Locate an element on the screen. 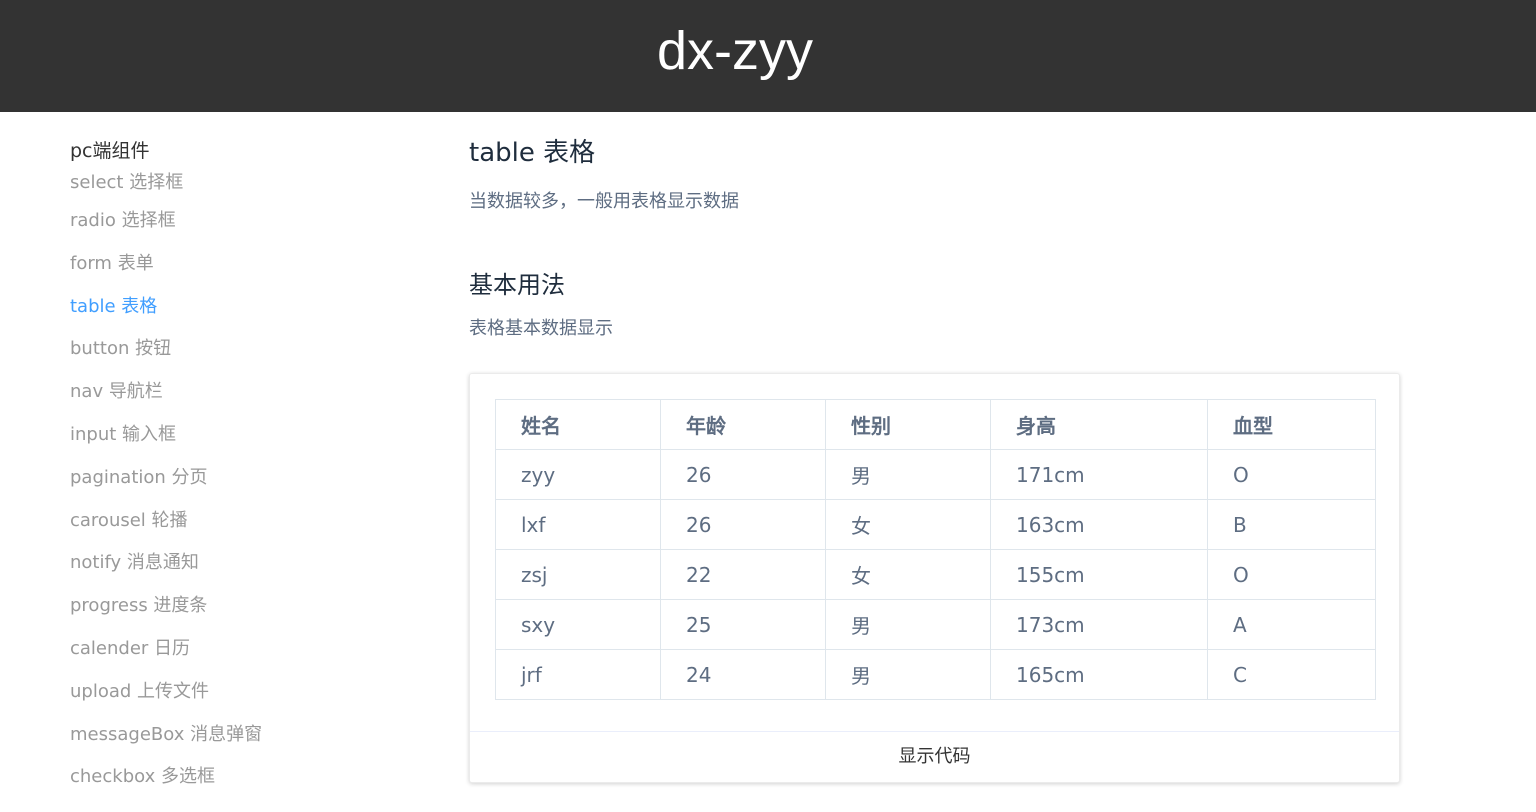 The width and height of the screenshot is (1536, 812). table-cell: 24 is located at coordinates (743, 674).